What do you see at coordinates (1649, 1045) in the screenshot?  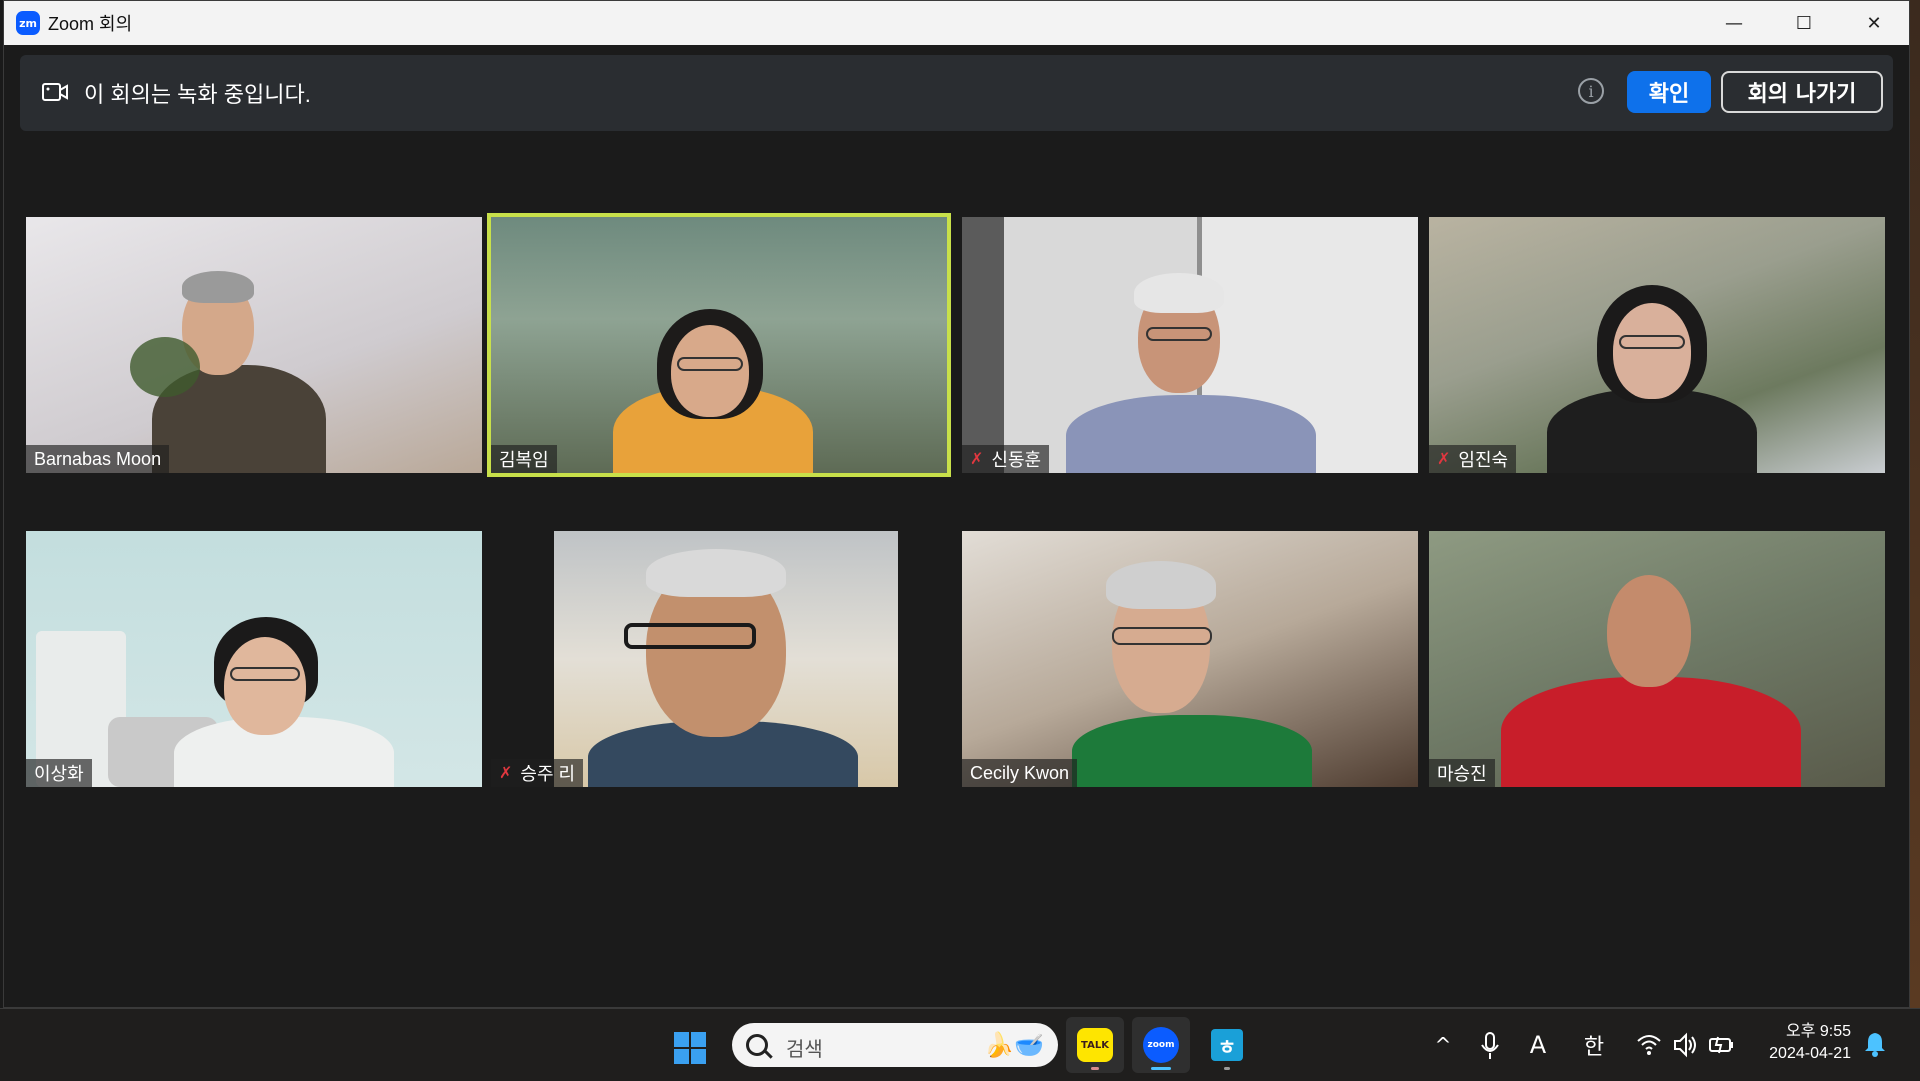 I see `wifi-icon` at bounding box center [1649, 1045].